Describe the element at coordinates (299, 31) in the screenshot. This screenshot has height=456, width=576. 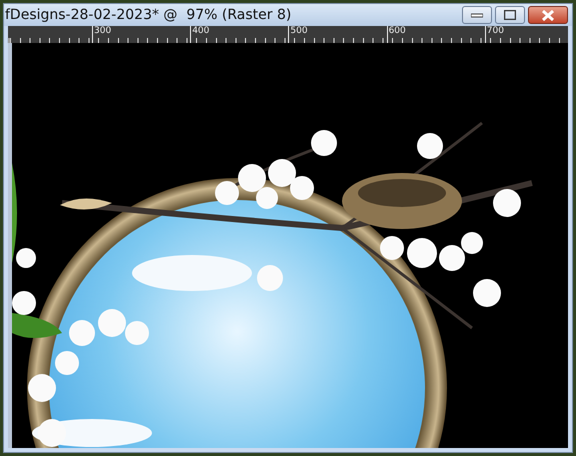
I see `ruler-label: 500` at that location.